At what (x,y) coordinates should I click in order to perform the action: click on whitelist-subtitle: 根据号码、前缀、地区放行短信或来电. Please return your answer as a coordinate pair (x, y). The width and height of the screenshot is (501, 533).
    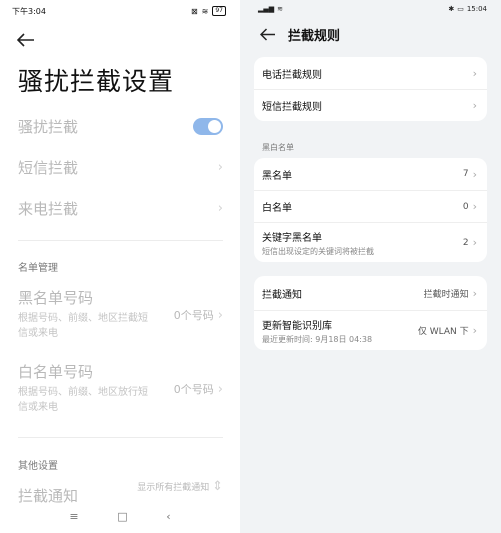
    Looking at the image, I should click on (83, 400).